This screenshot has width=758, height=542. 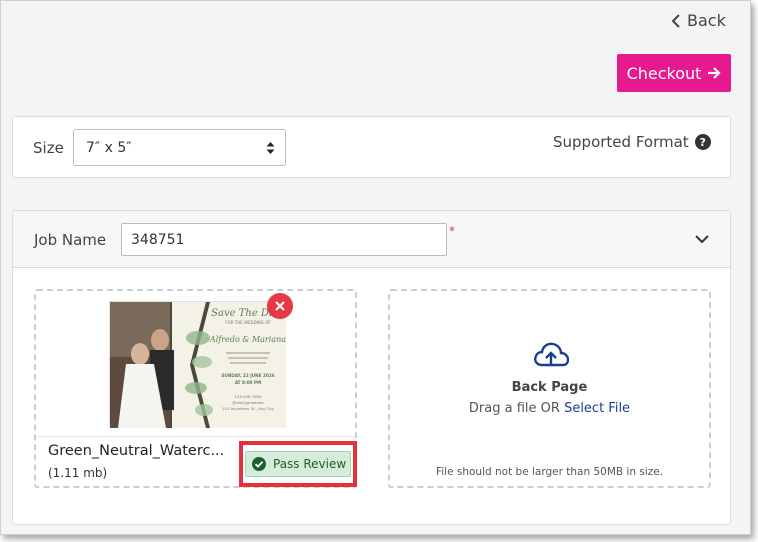 I want to click on drag-text: Drag a file OR, so click(x=514, y=408).